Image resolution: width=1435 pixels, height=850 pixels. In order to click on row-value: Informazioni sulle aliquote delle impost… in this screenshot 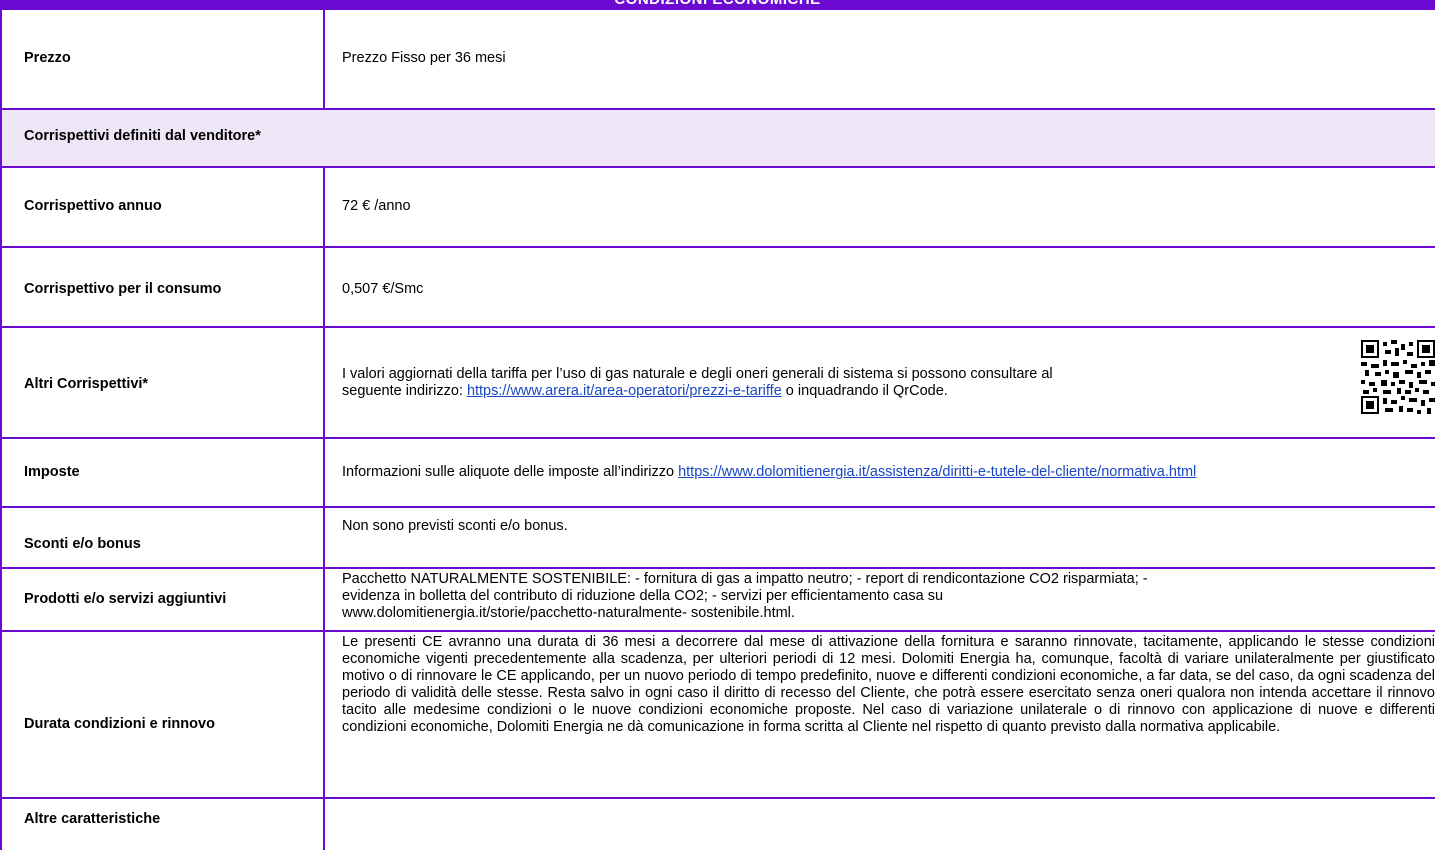, I will do `click(769, 472)`.